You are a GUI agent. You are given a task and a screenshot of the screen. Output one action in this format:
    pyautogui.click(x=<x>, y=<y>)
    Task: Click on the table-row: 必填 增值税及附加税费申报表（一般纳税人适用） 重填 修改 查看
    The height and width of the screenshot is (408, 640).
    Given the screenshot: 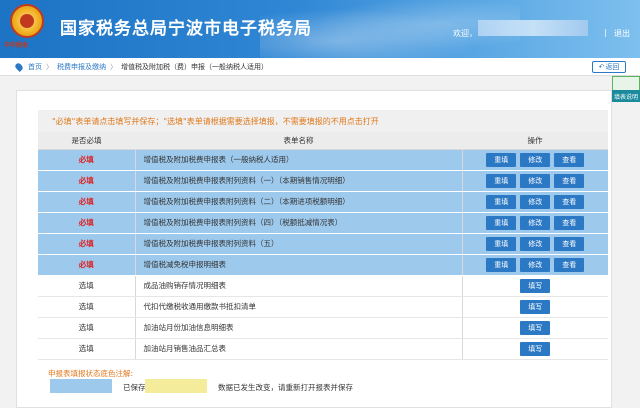 What is the action you would take?
    pyautogui.click(x=323, y=160)
    